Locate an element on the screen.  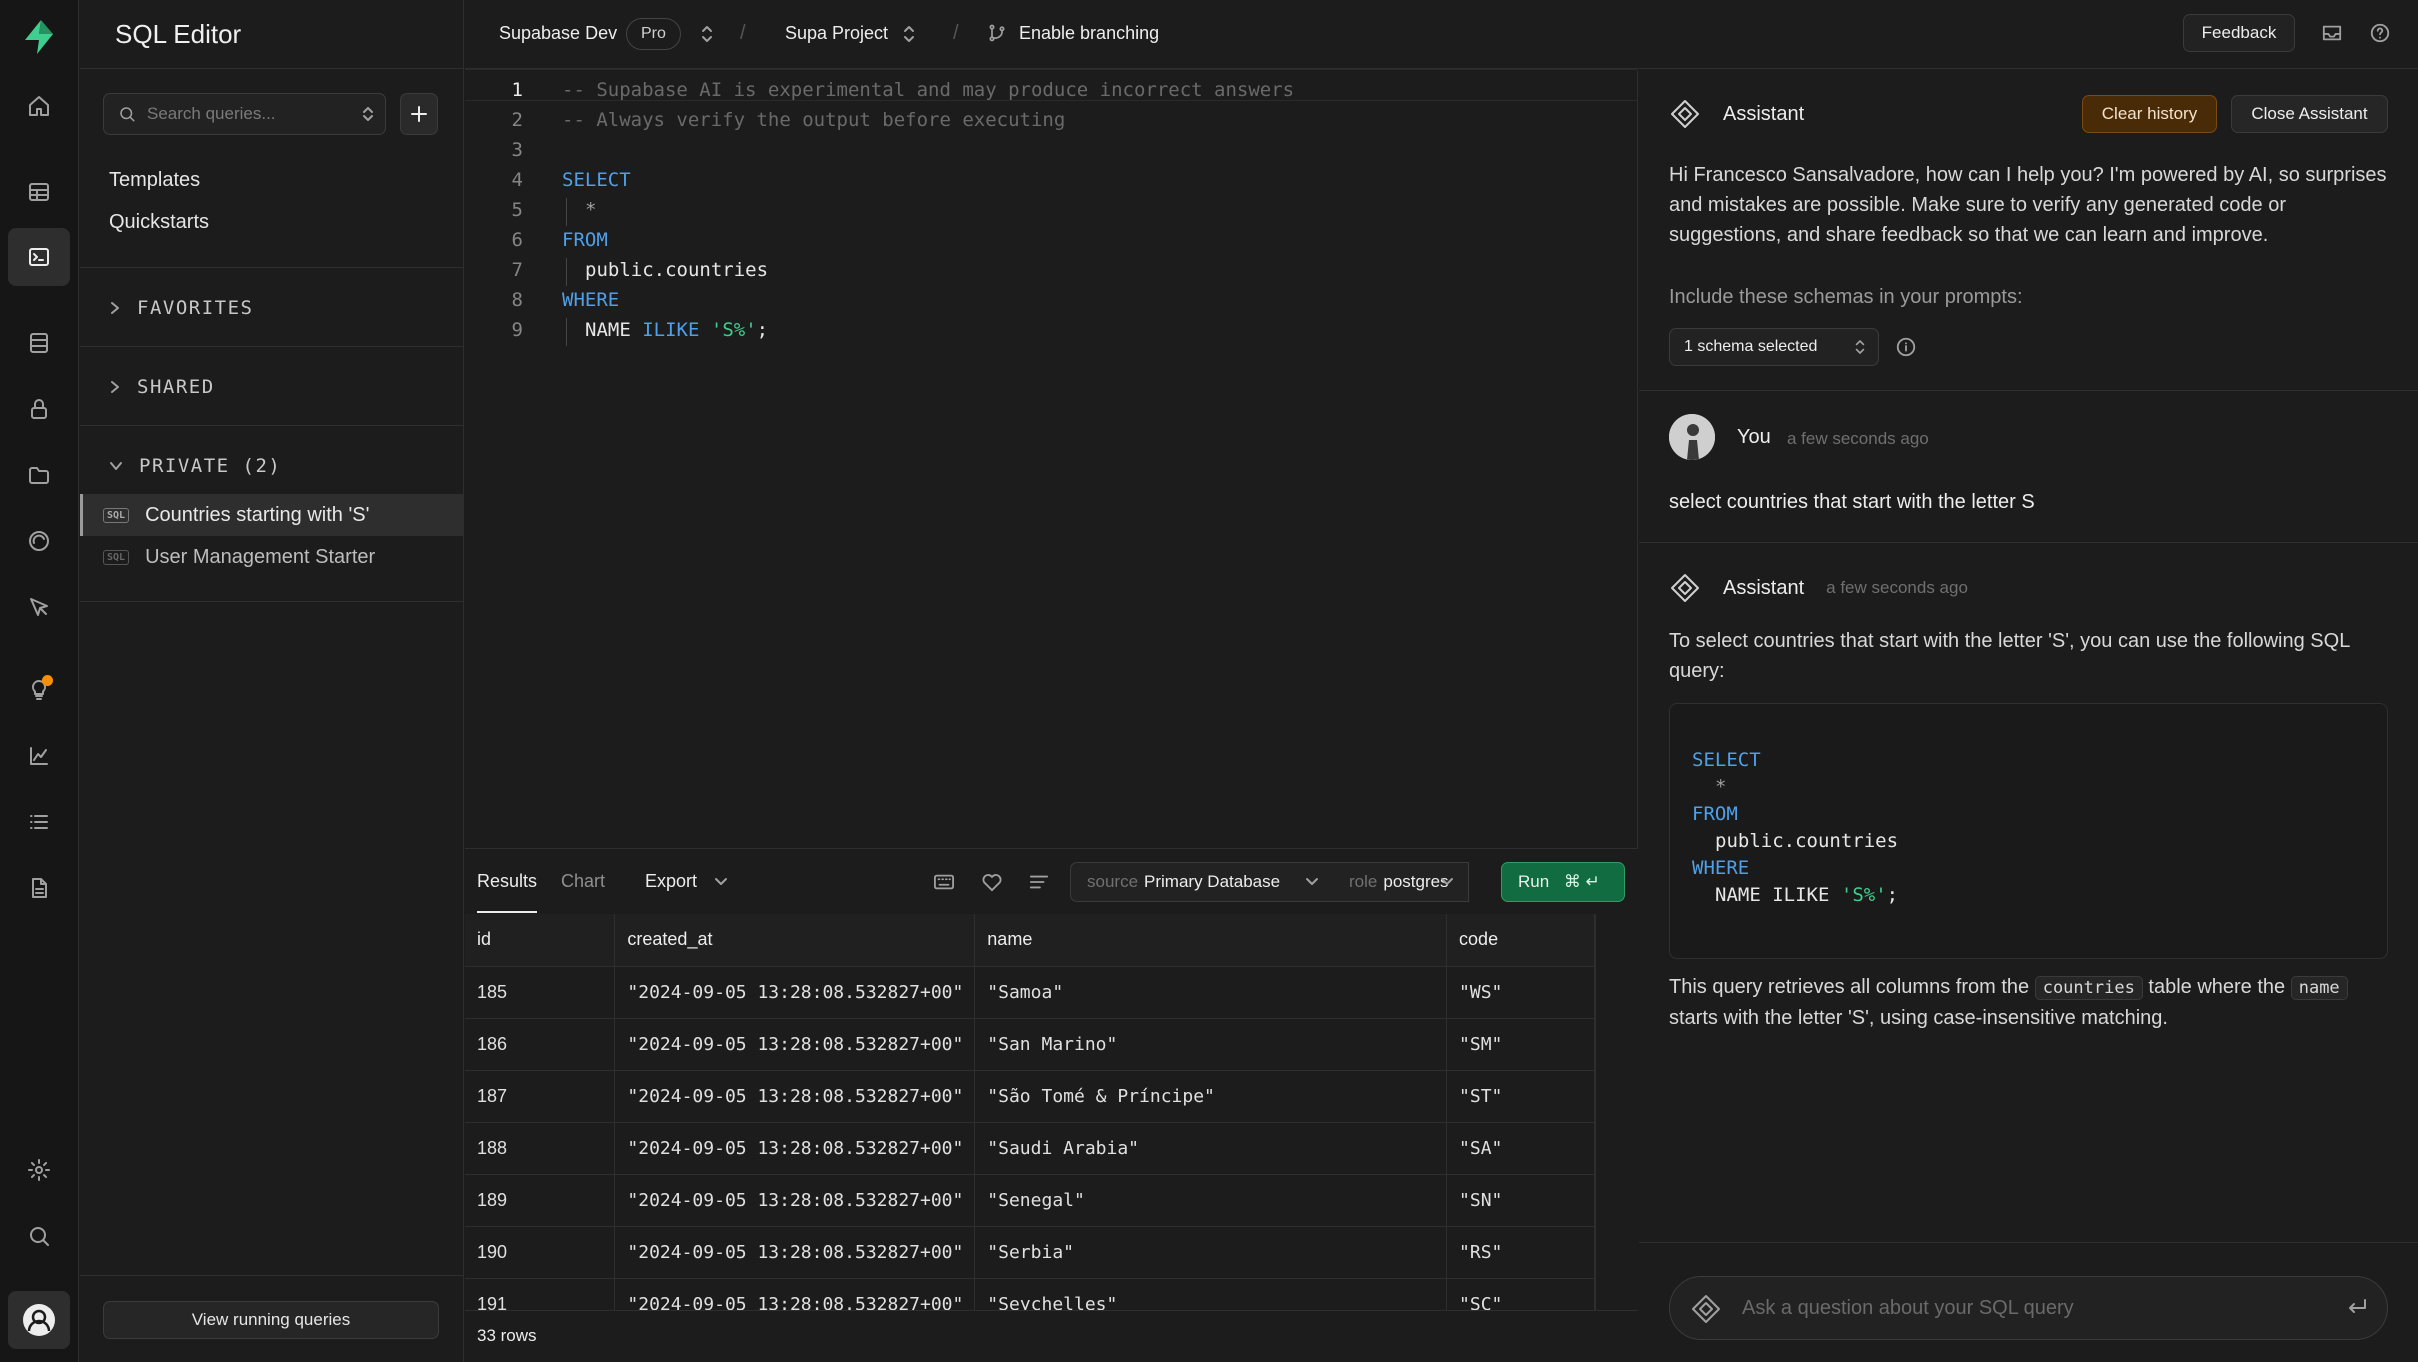
table-cell: "Seychelles" is located at coordinates (1211, 1294).